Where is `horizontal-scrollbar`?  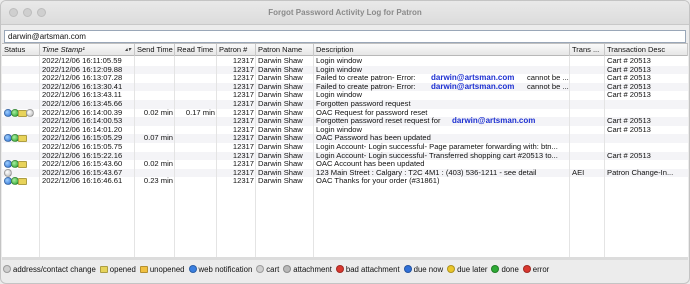
horizontal-scrollbar is located at coordinates (345, 258).